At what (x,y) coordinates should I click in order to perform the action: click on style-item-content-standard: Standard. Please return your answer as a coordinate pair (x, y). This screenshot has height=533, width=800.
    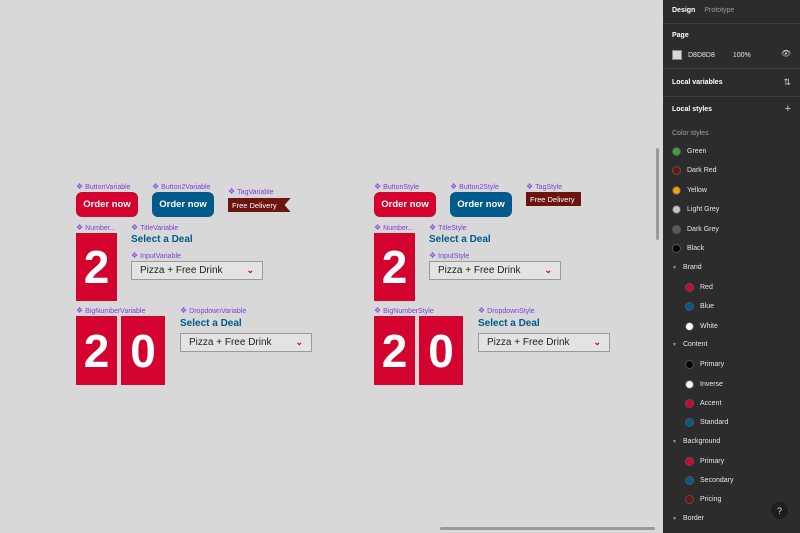
    Looking at the image, I should click on (706, 422).